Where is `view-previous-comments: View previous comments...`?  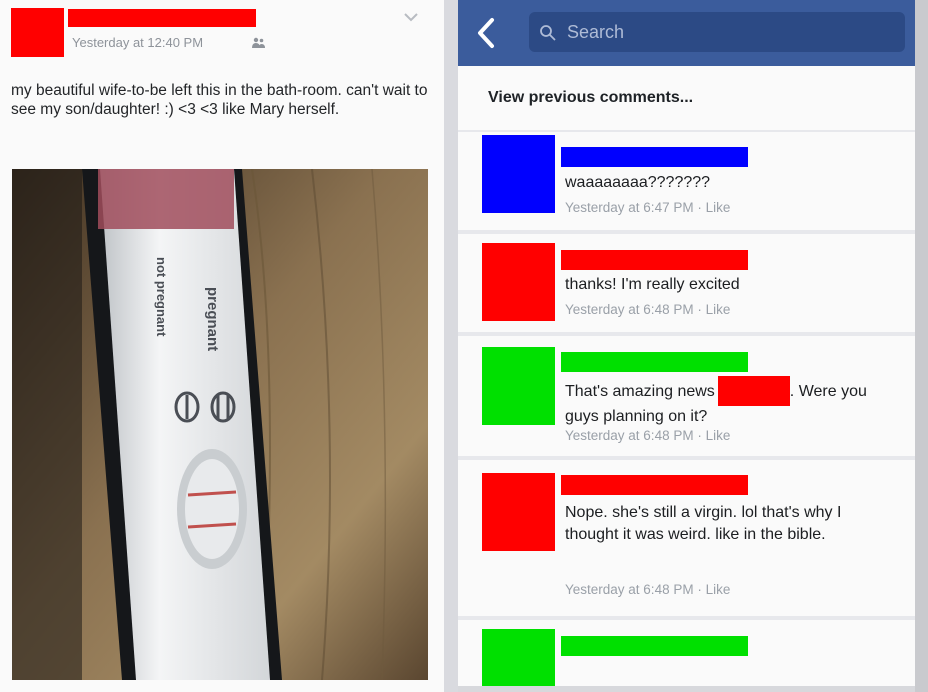
view-previous-comments: View previous comments... is located at coordinates (686, 98).